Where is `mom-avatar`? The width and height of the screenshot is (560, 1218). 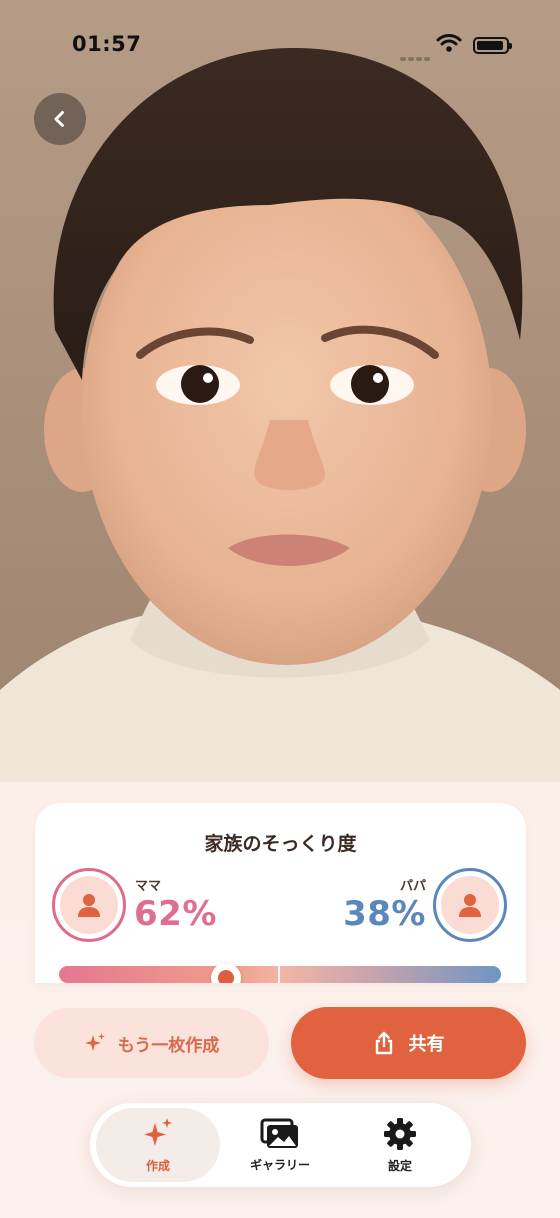 mom-avatar is located at coordinates (89, 905).